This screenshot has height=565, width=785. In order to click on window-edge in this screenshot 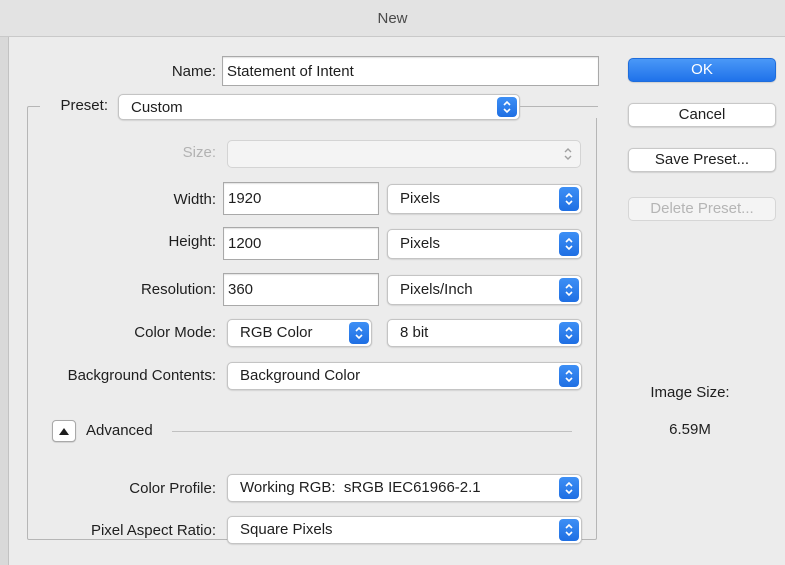, I will do `click(4, 301)`.